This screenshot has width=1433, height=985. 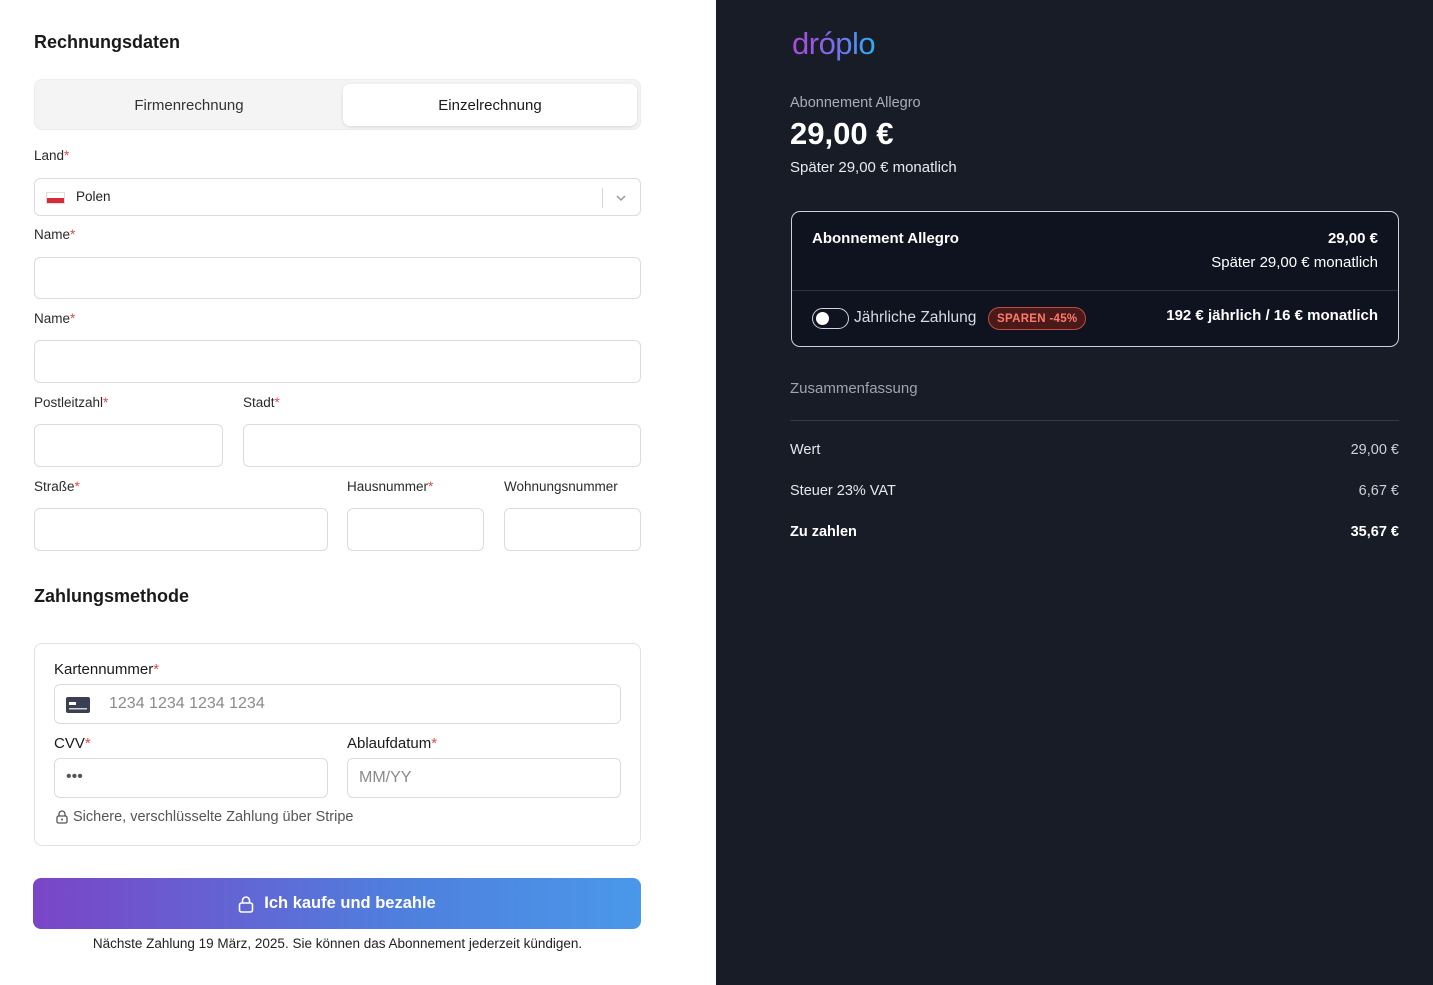 What do you see at coordinates (112, 596) in the screenshot?
I see `payment-method-title: Zahlungsmethode` at bounding box center [112, 596].